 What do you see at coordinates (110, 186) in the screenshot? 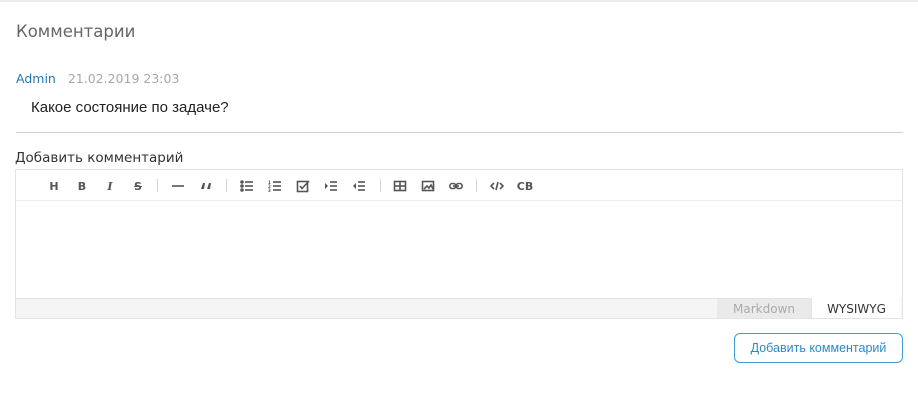
I see `italic-icon: I` at bounding box center [110, 186].